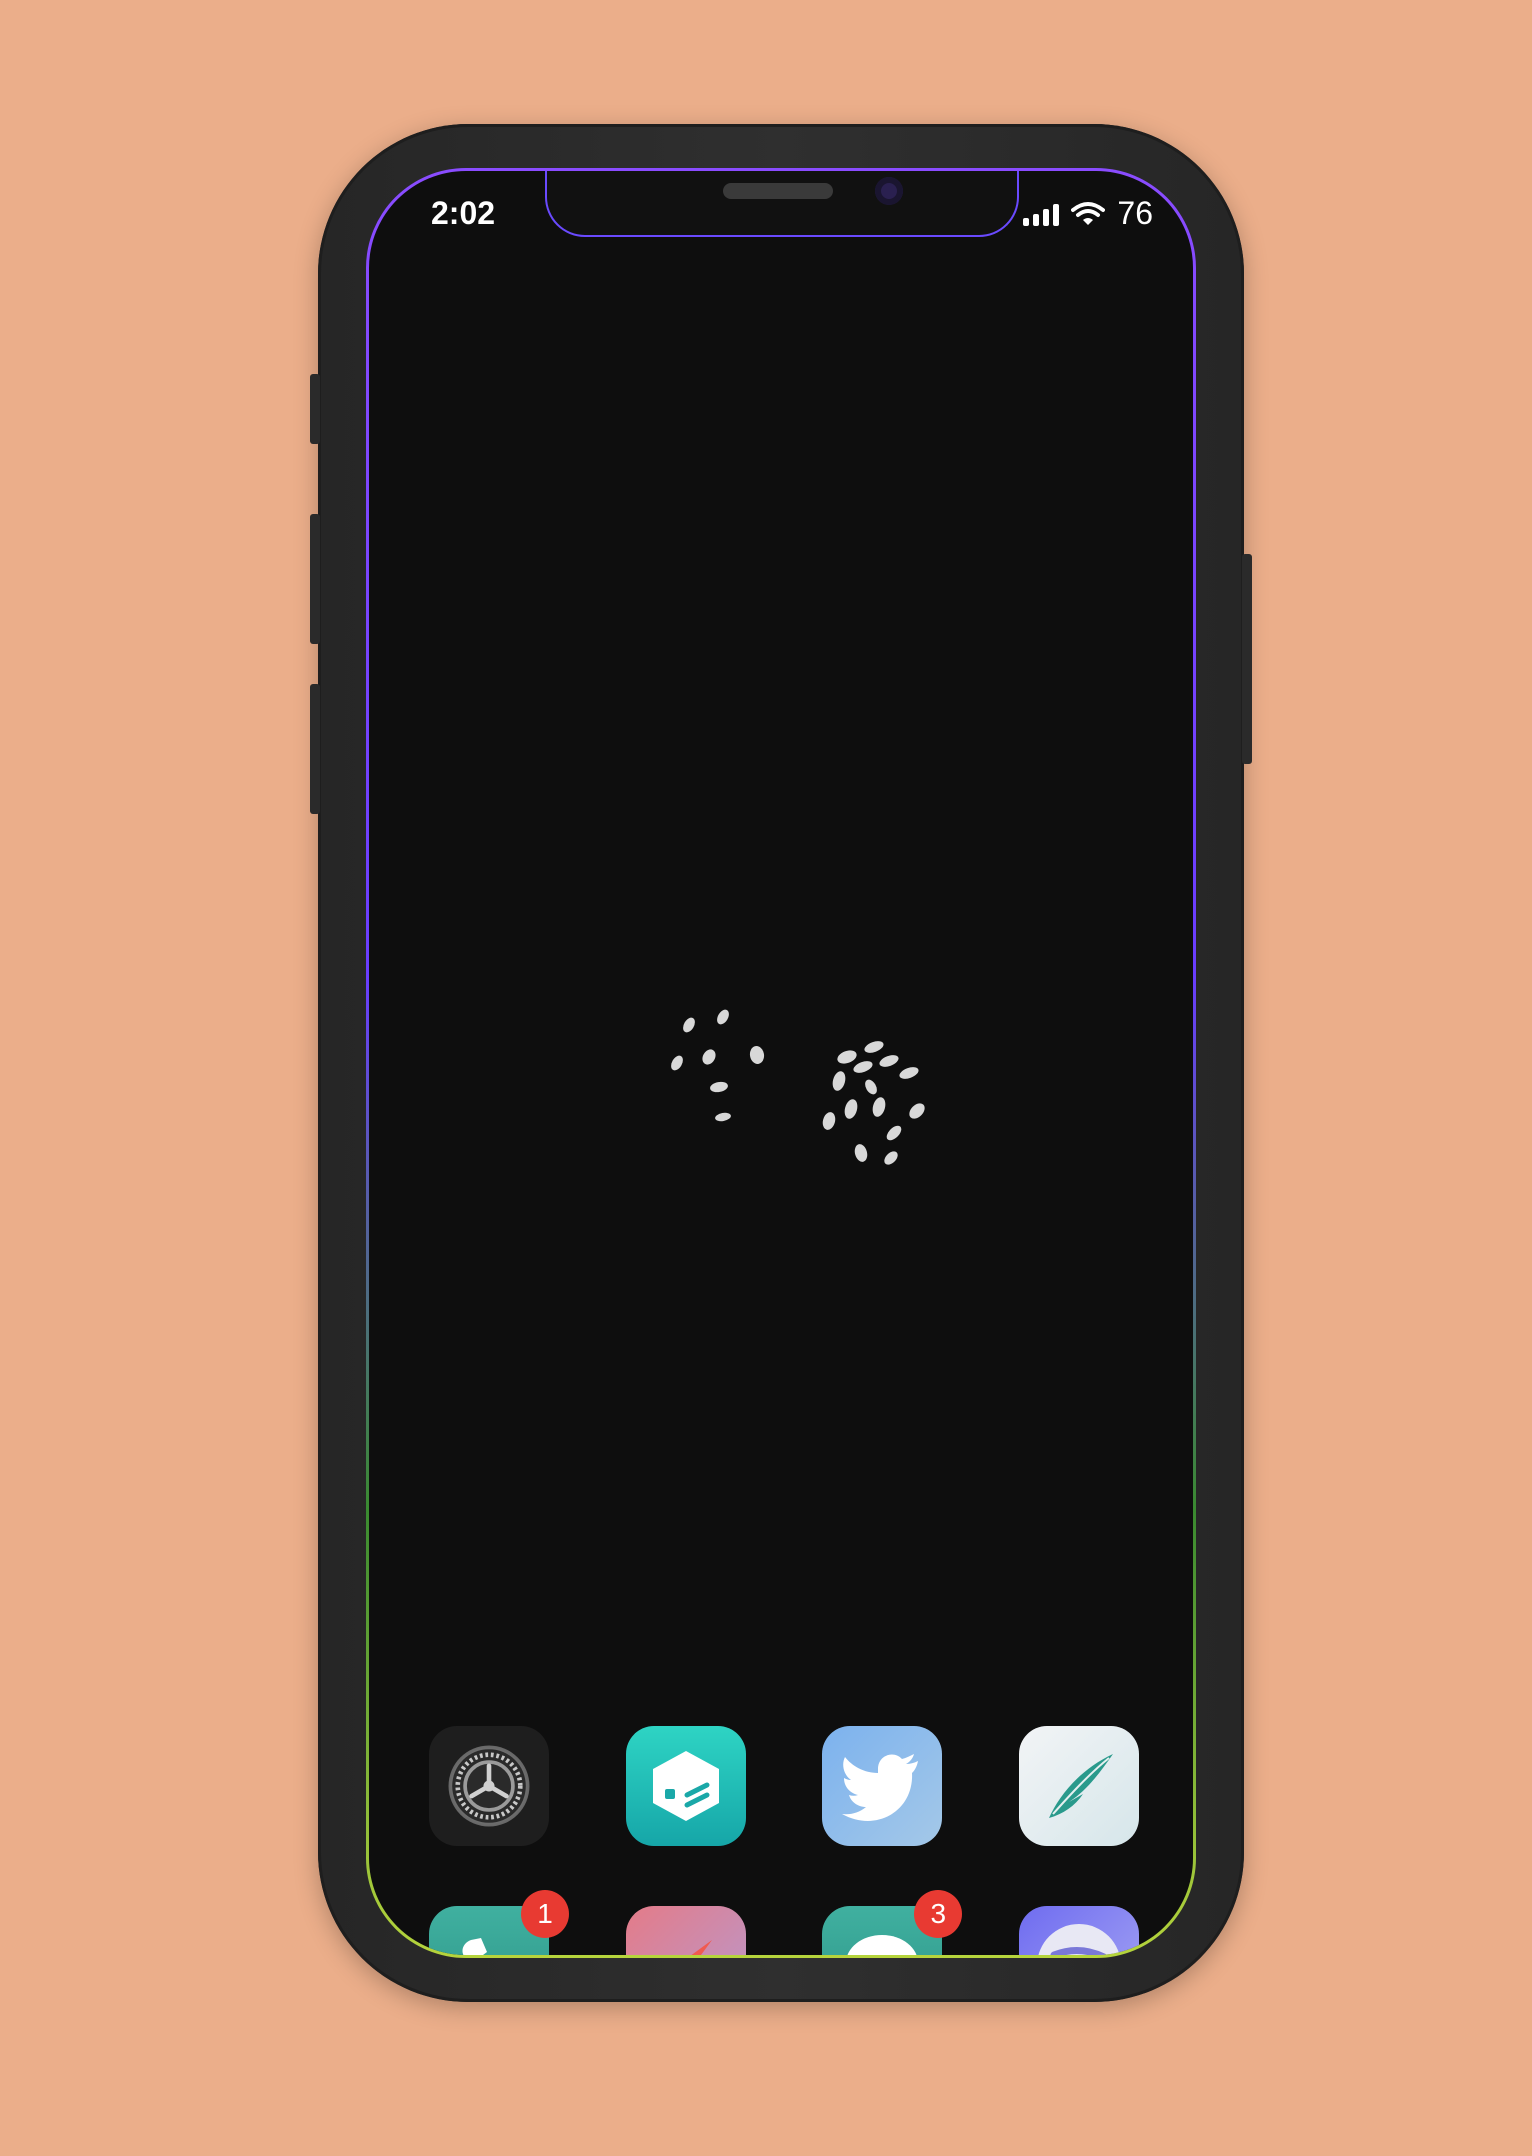 This screenshot has width=1532, height=2156. Describe the element at coordinates (1135, 213) in the screenshot. I see `battery-level: 76` at that location.